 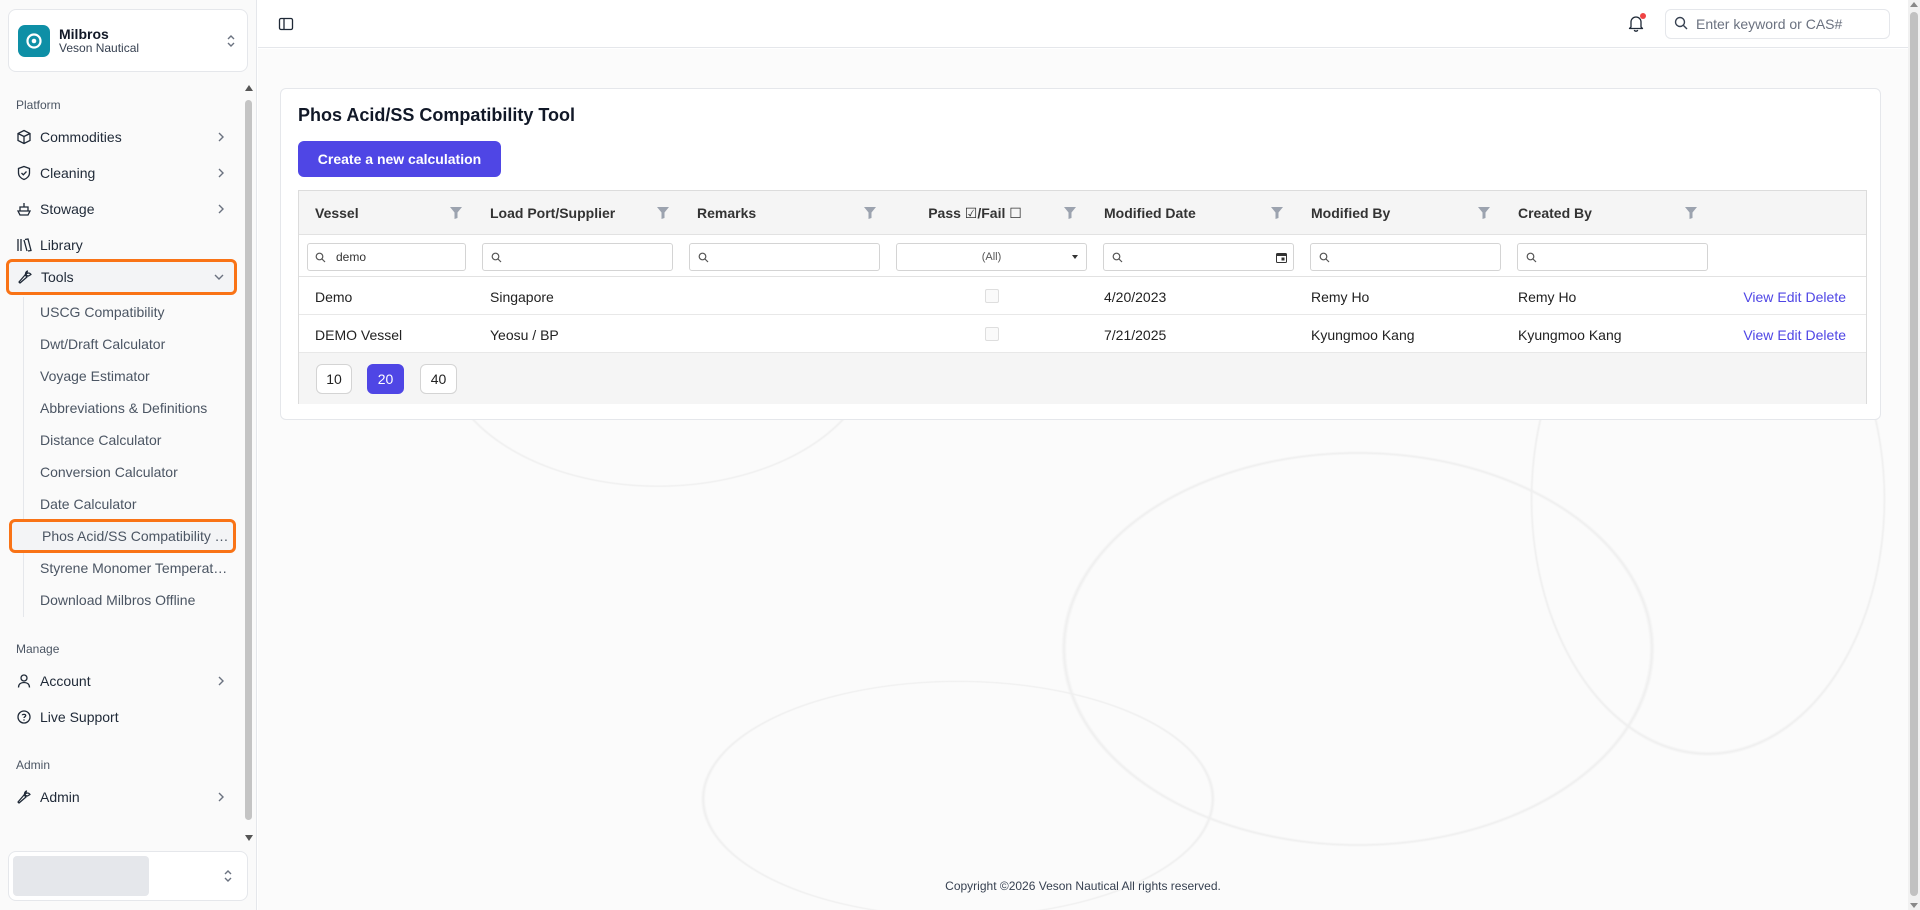 I want to click on filter-load-port, so click(x=577, y=257).